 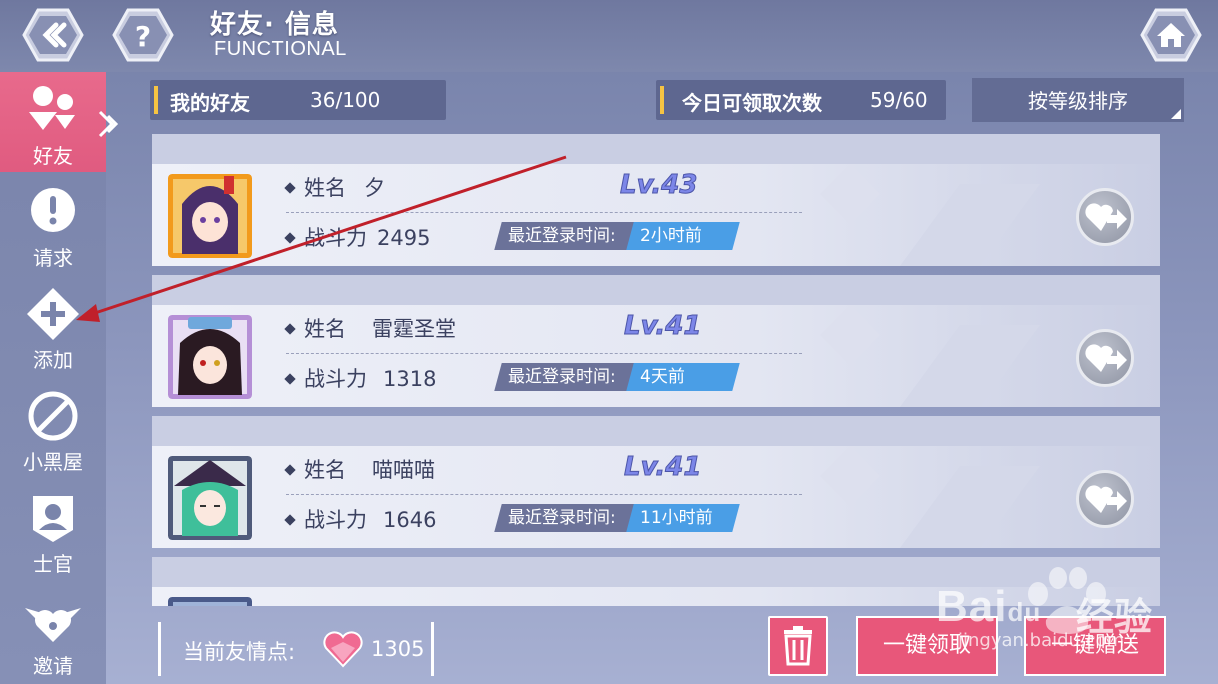 I want to click on dropdown-corner-icon, so click(x=1176, y=114).